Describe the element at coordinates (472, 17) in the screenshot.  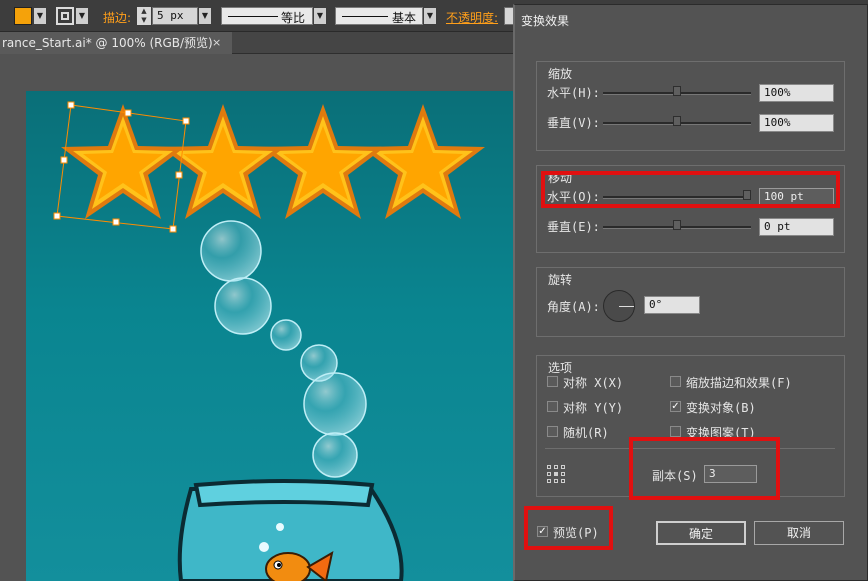
I see `opacity-panel-link: 不透明度:` at that location.